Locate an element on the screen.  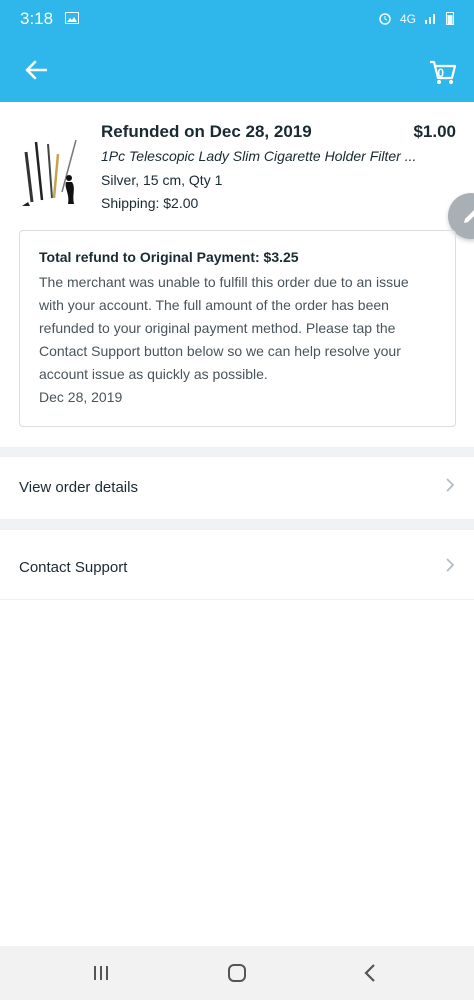
contact-support-label: Contact Support is located at coordinates (73, 567).